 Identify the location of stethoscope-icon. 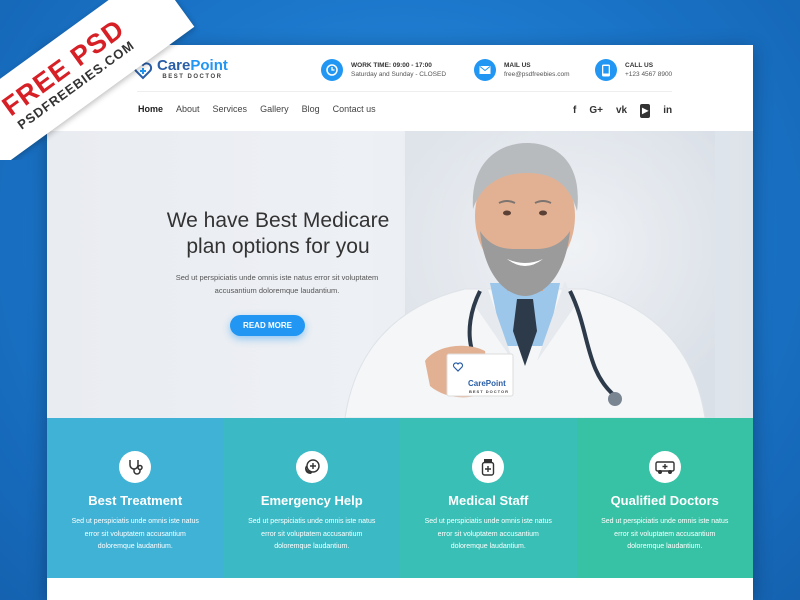
(135, 467).